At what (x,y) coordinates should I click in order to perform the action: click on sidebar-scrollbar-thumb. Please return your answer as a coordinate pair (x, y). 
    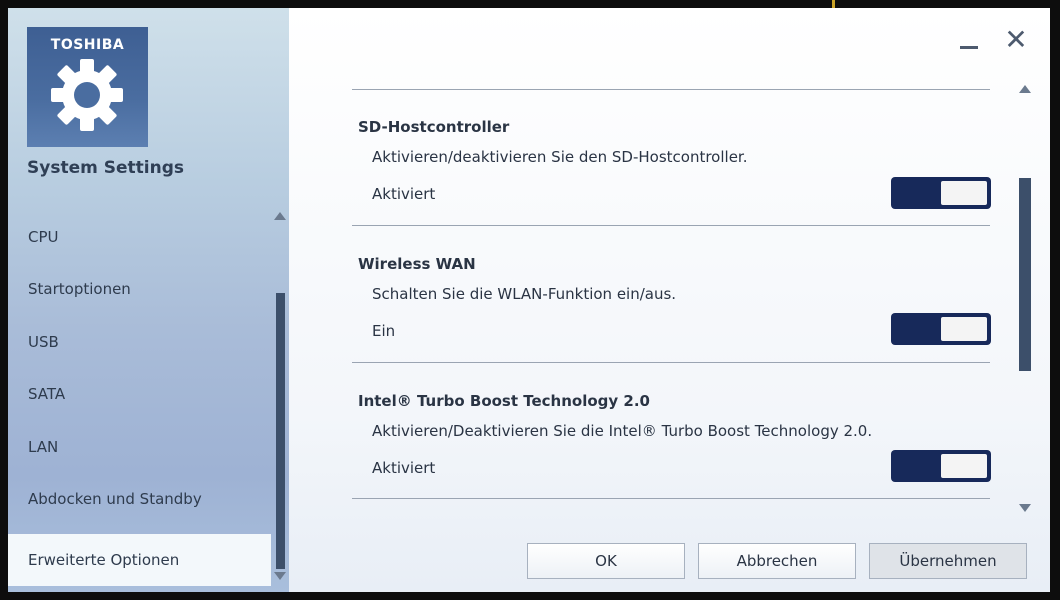
    Looking at the image, I should click on (280, 431).